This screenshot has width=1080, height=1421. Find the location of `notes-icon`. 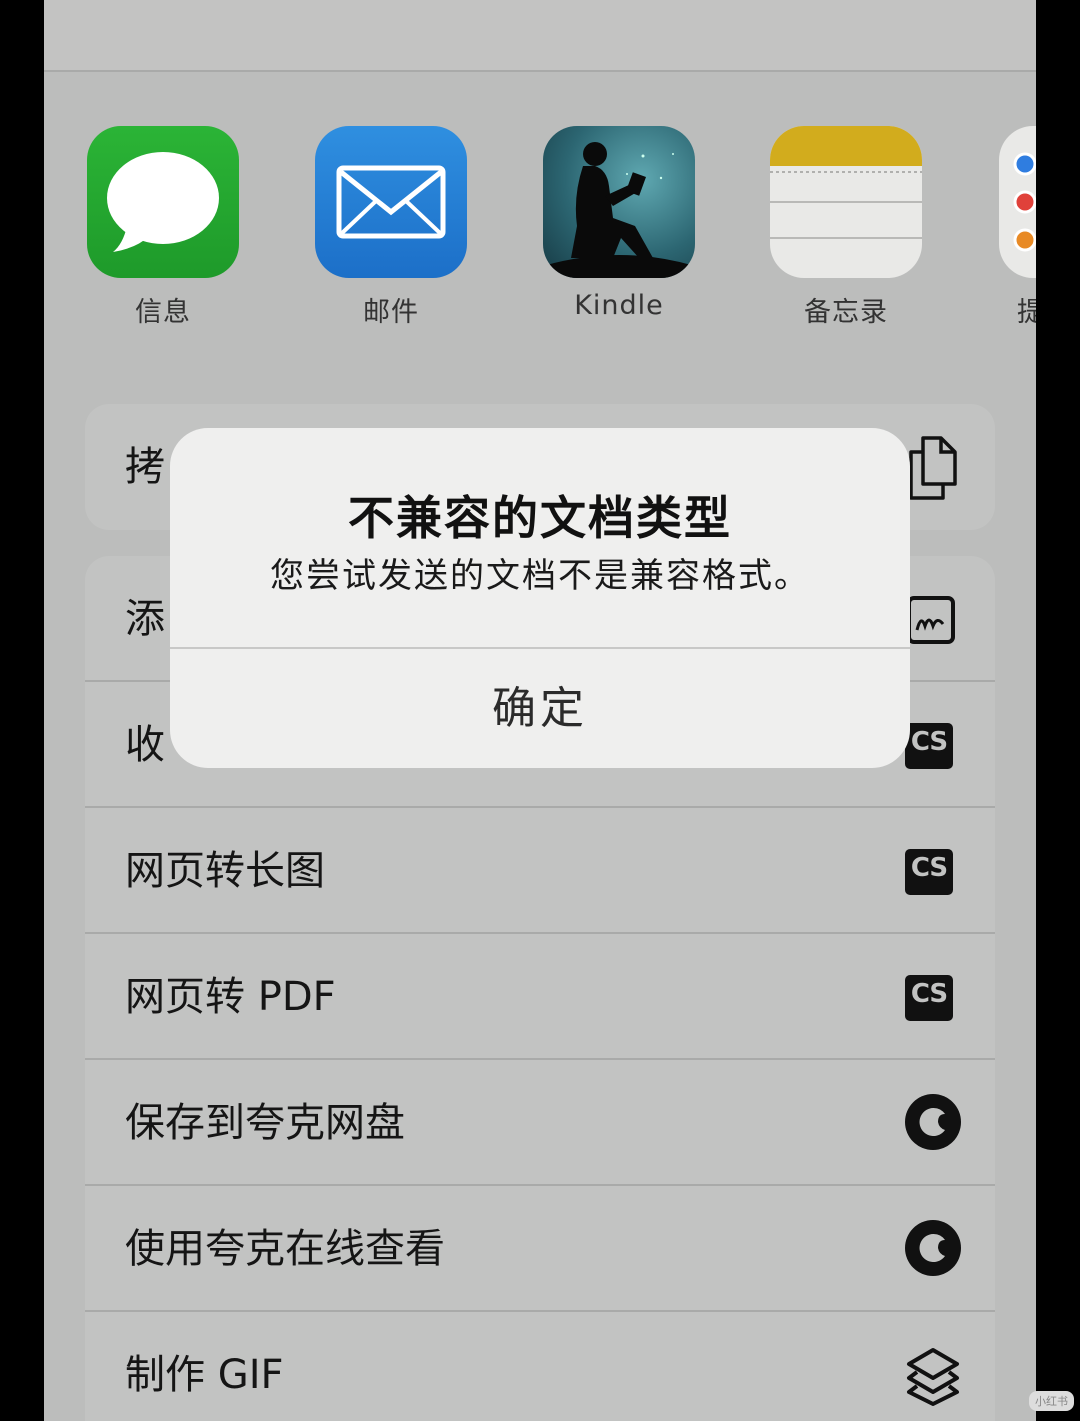

notes-icon is located at coordinates (846, 202).